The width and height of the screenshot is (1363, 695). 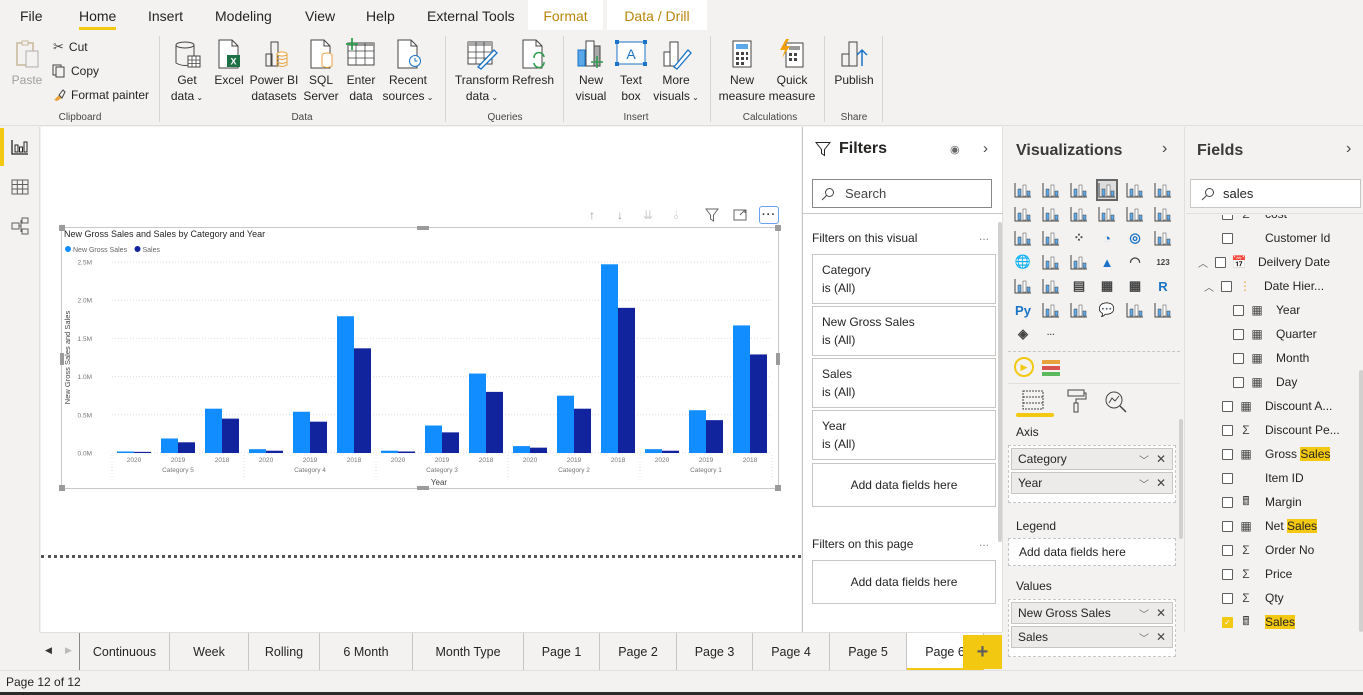 What do you see at coordinates (482, 72) in the screenshot?
I see `transform-data-button: Transform data ⌄` at bounding box center [482, 72].